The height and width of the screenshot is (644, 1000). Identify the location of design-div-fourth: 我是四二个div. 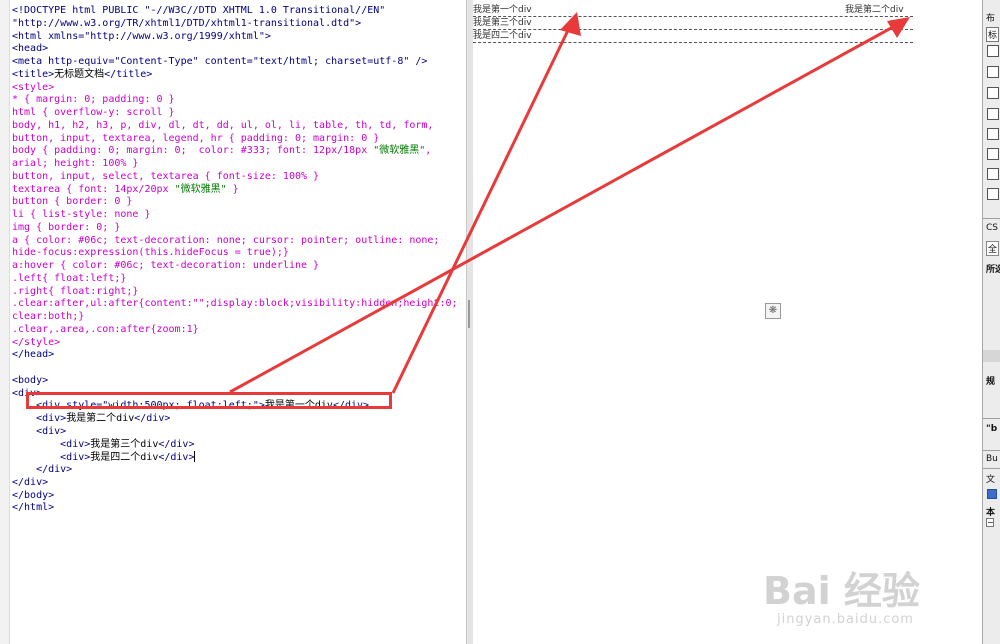
(502, 36).